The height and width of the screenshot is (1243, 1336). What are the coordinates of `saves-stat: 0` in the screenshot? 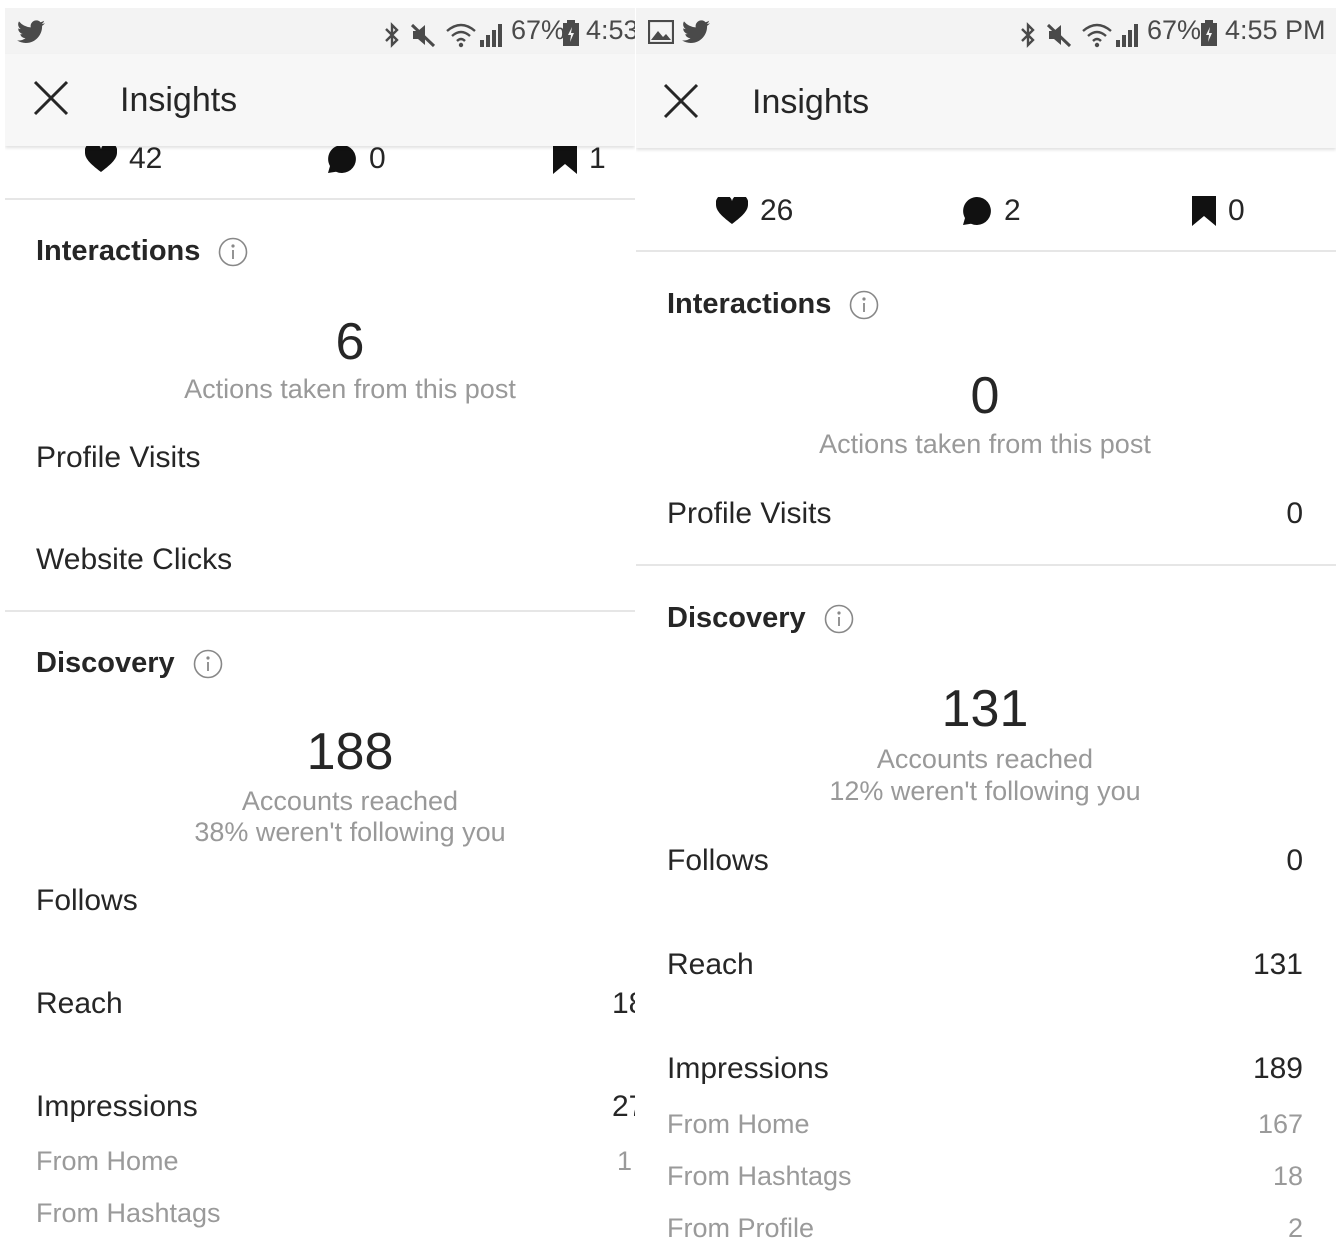 It's located at (1218, 211).